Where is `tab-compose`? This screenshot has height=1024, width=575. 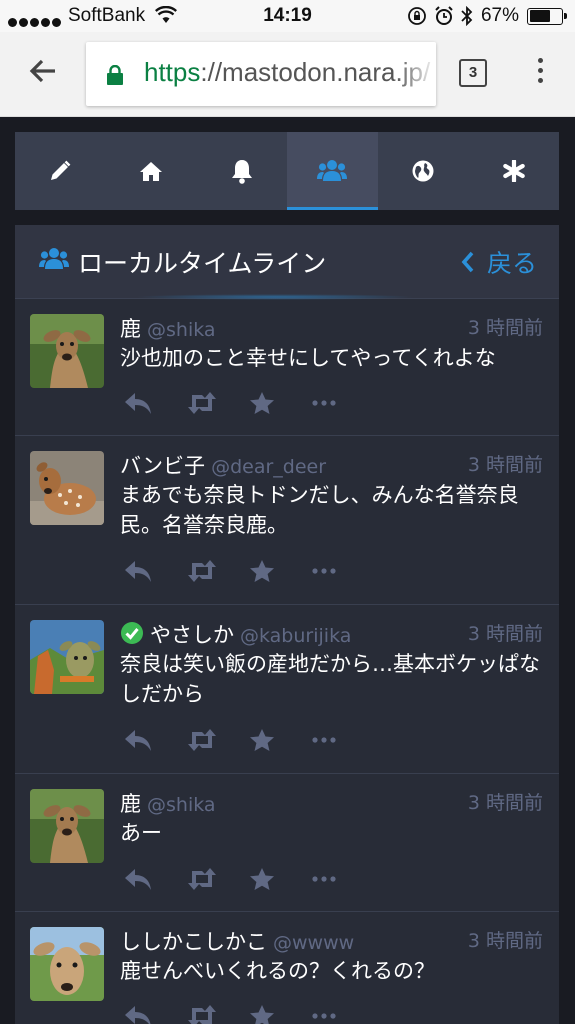
tab-compose is located at coordinates (60, 171).